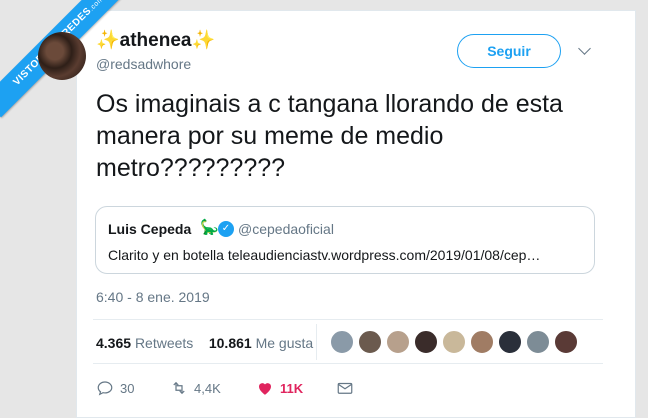  I want to click on follow-button: Seguir, so click(509, 51).